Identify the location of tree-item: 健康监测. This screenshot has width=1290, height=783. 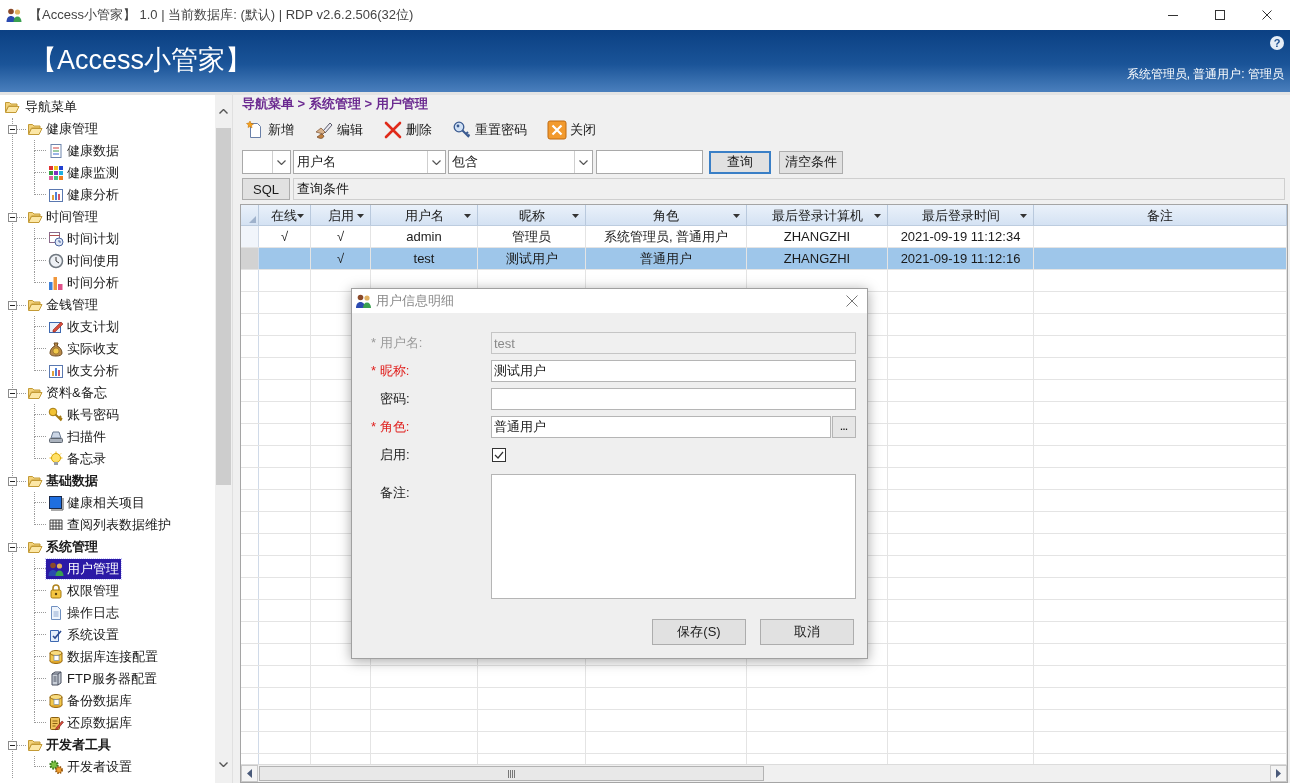
(83, 173).